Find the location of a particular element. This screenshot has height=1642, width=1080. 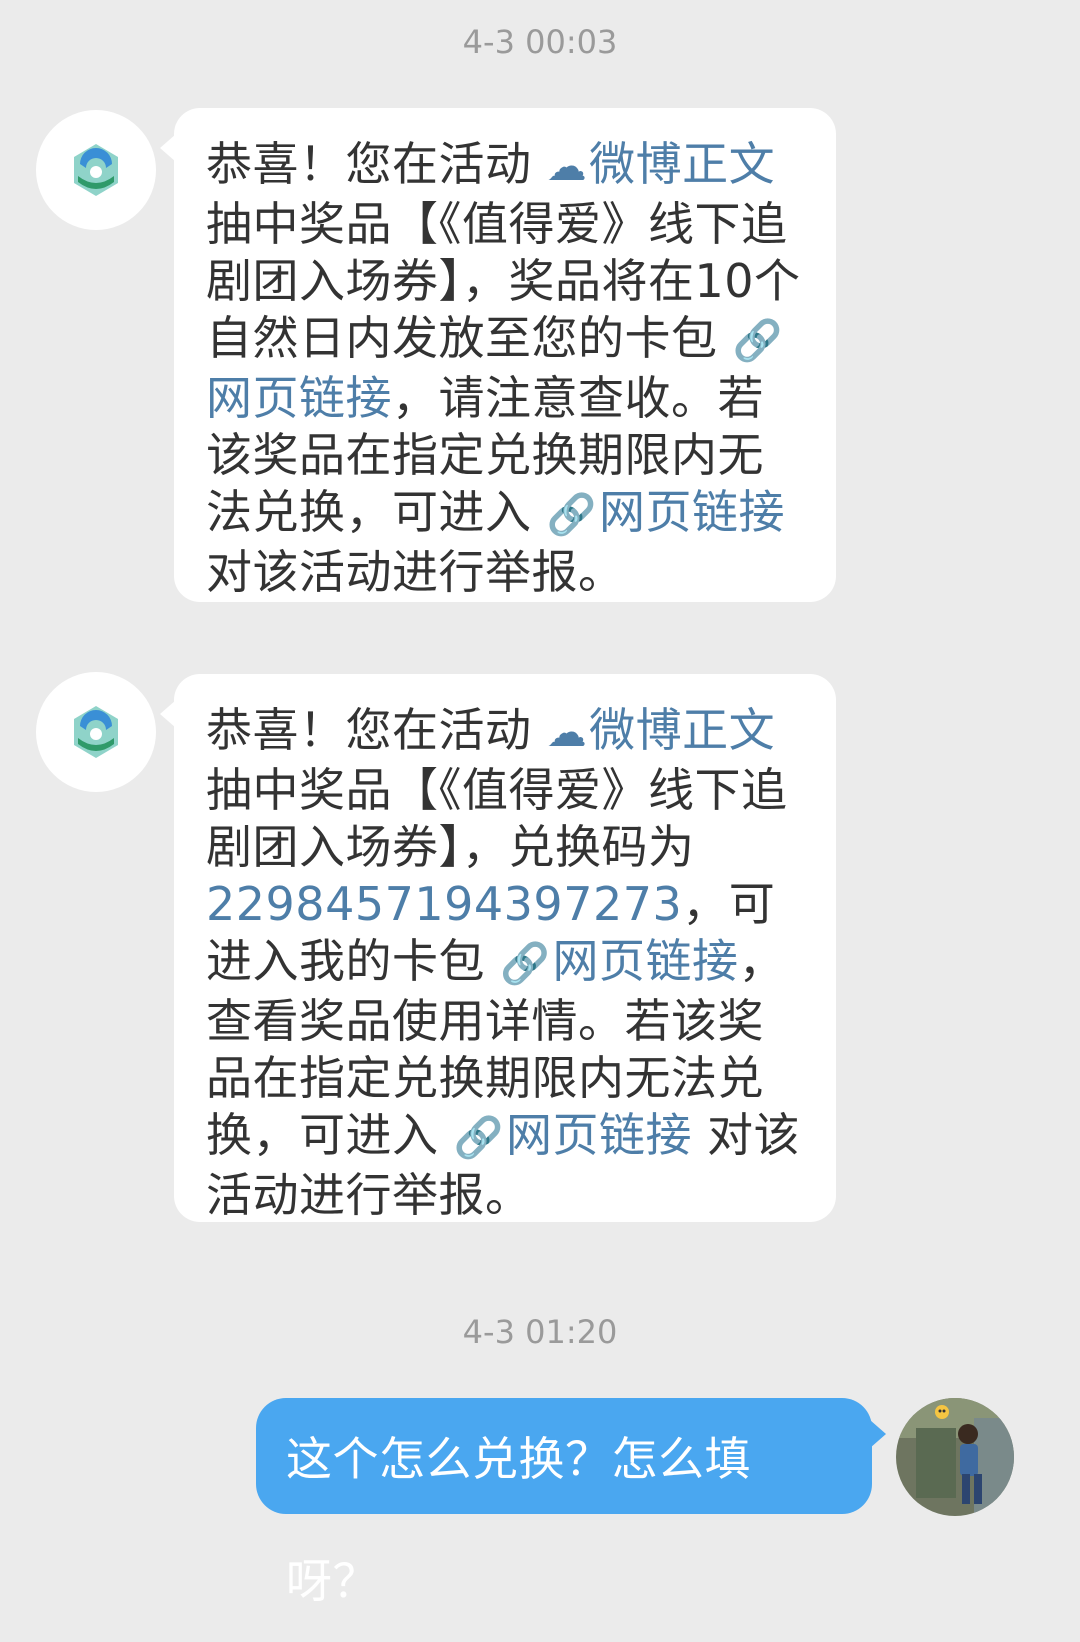

timestamp: 4-3 01:20 is located at coordinates (540, 1332).